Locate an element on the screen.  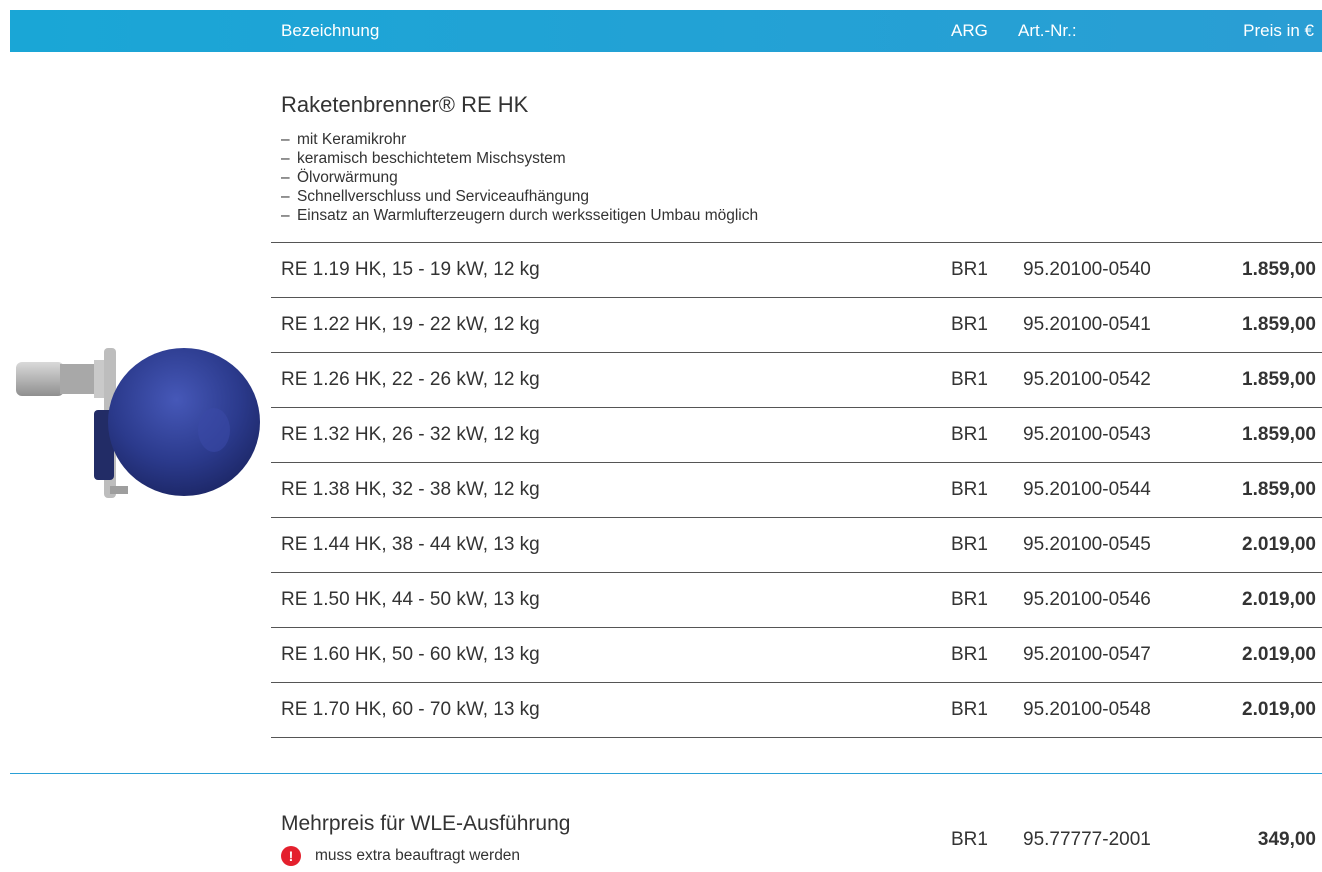
row-name: RE 1.19 HK, 15 - 19 kW, 12 kg is located at coordinates (410, 269).